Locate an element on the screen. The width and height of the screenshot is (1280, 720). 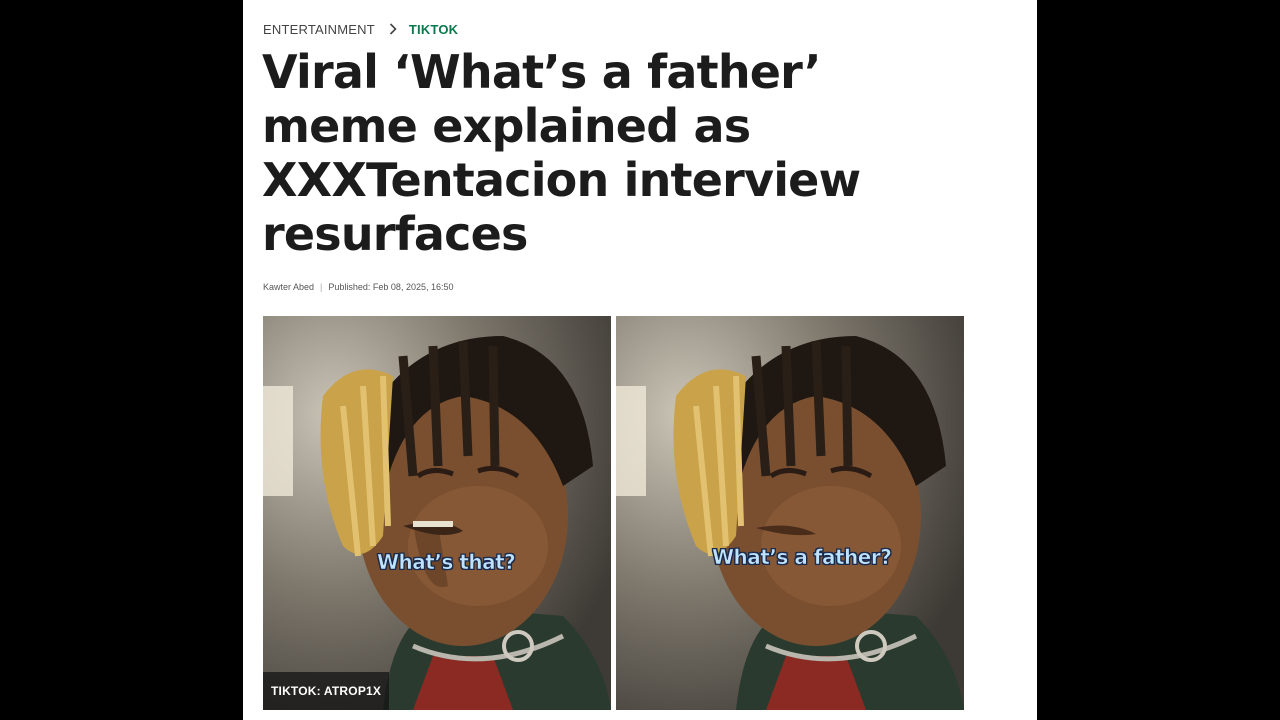
portrait-illustration-left is located at coordinates (437, 513).